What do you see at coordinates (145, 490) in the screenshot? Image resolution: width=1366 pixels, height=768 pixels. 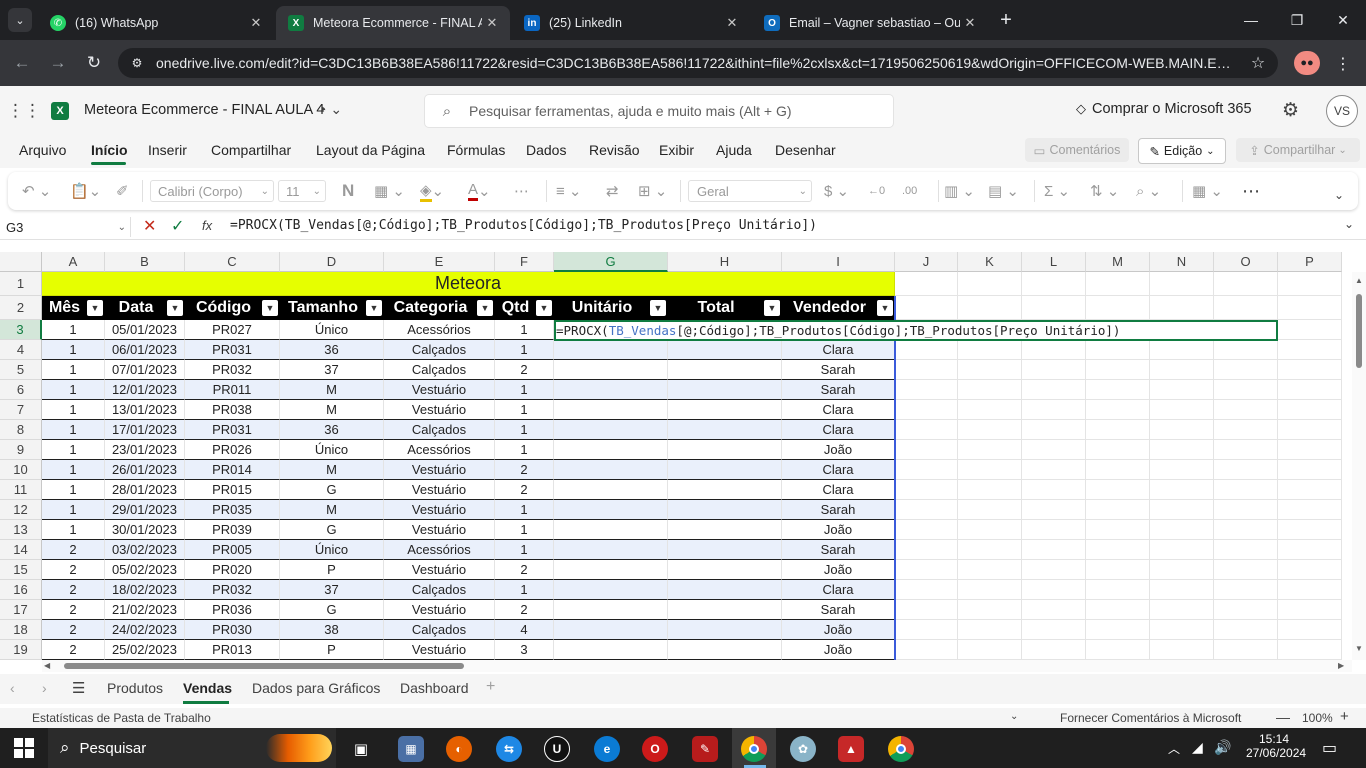 I see `table-cell-data: 28/01/2023` at bounding box center [145, 490].